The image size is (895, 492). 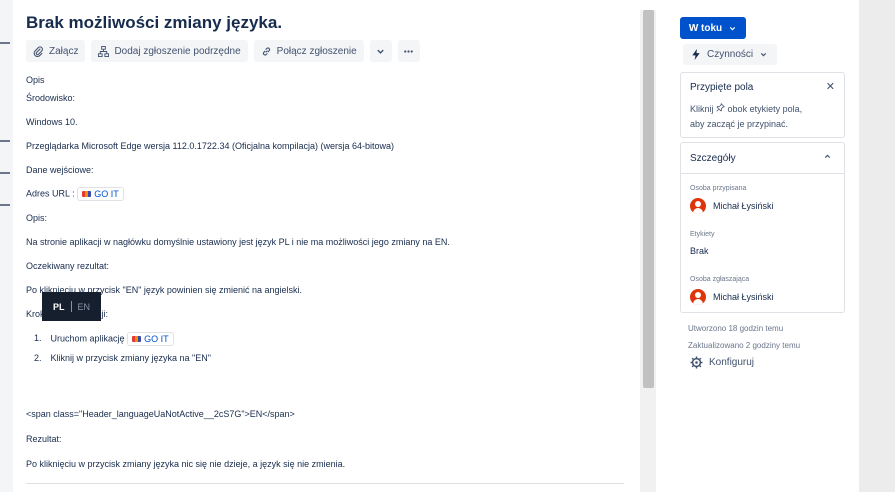 What do you see at coordinates (44, 439) in the screenshot?
I see `result-label: Rezultat:` at bounding box center [44, 439].